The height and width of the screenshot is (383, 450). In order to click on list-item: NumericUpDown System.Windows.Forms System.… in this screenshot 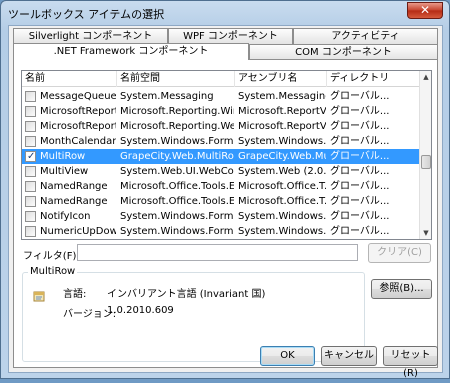, I will do `click(221, 231)`.